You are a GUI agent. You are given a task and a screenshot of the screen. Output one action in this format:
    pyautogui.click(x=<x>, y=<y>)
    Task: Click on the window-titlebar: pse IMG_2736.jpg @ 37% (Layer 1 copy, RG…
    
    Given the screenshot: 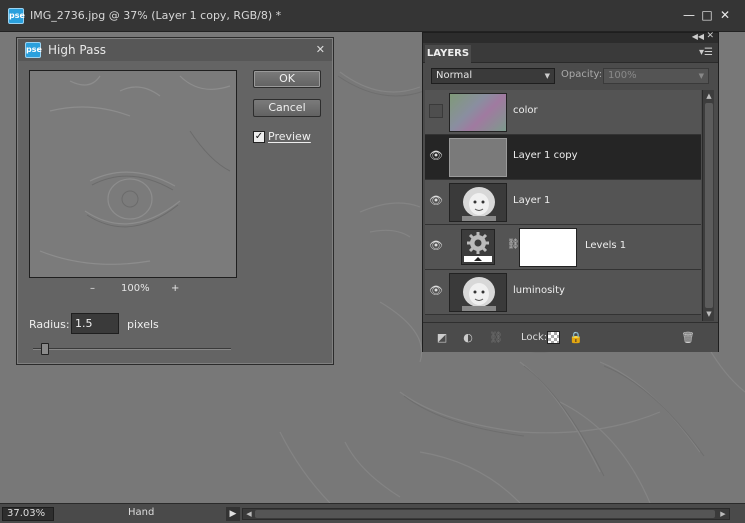 What is the action you would take?
    pyautogui.click(x=372, y=16)
    